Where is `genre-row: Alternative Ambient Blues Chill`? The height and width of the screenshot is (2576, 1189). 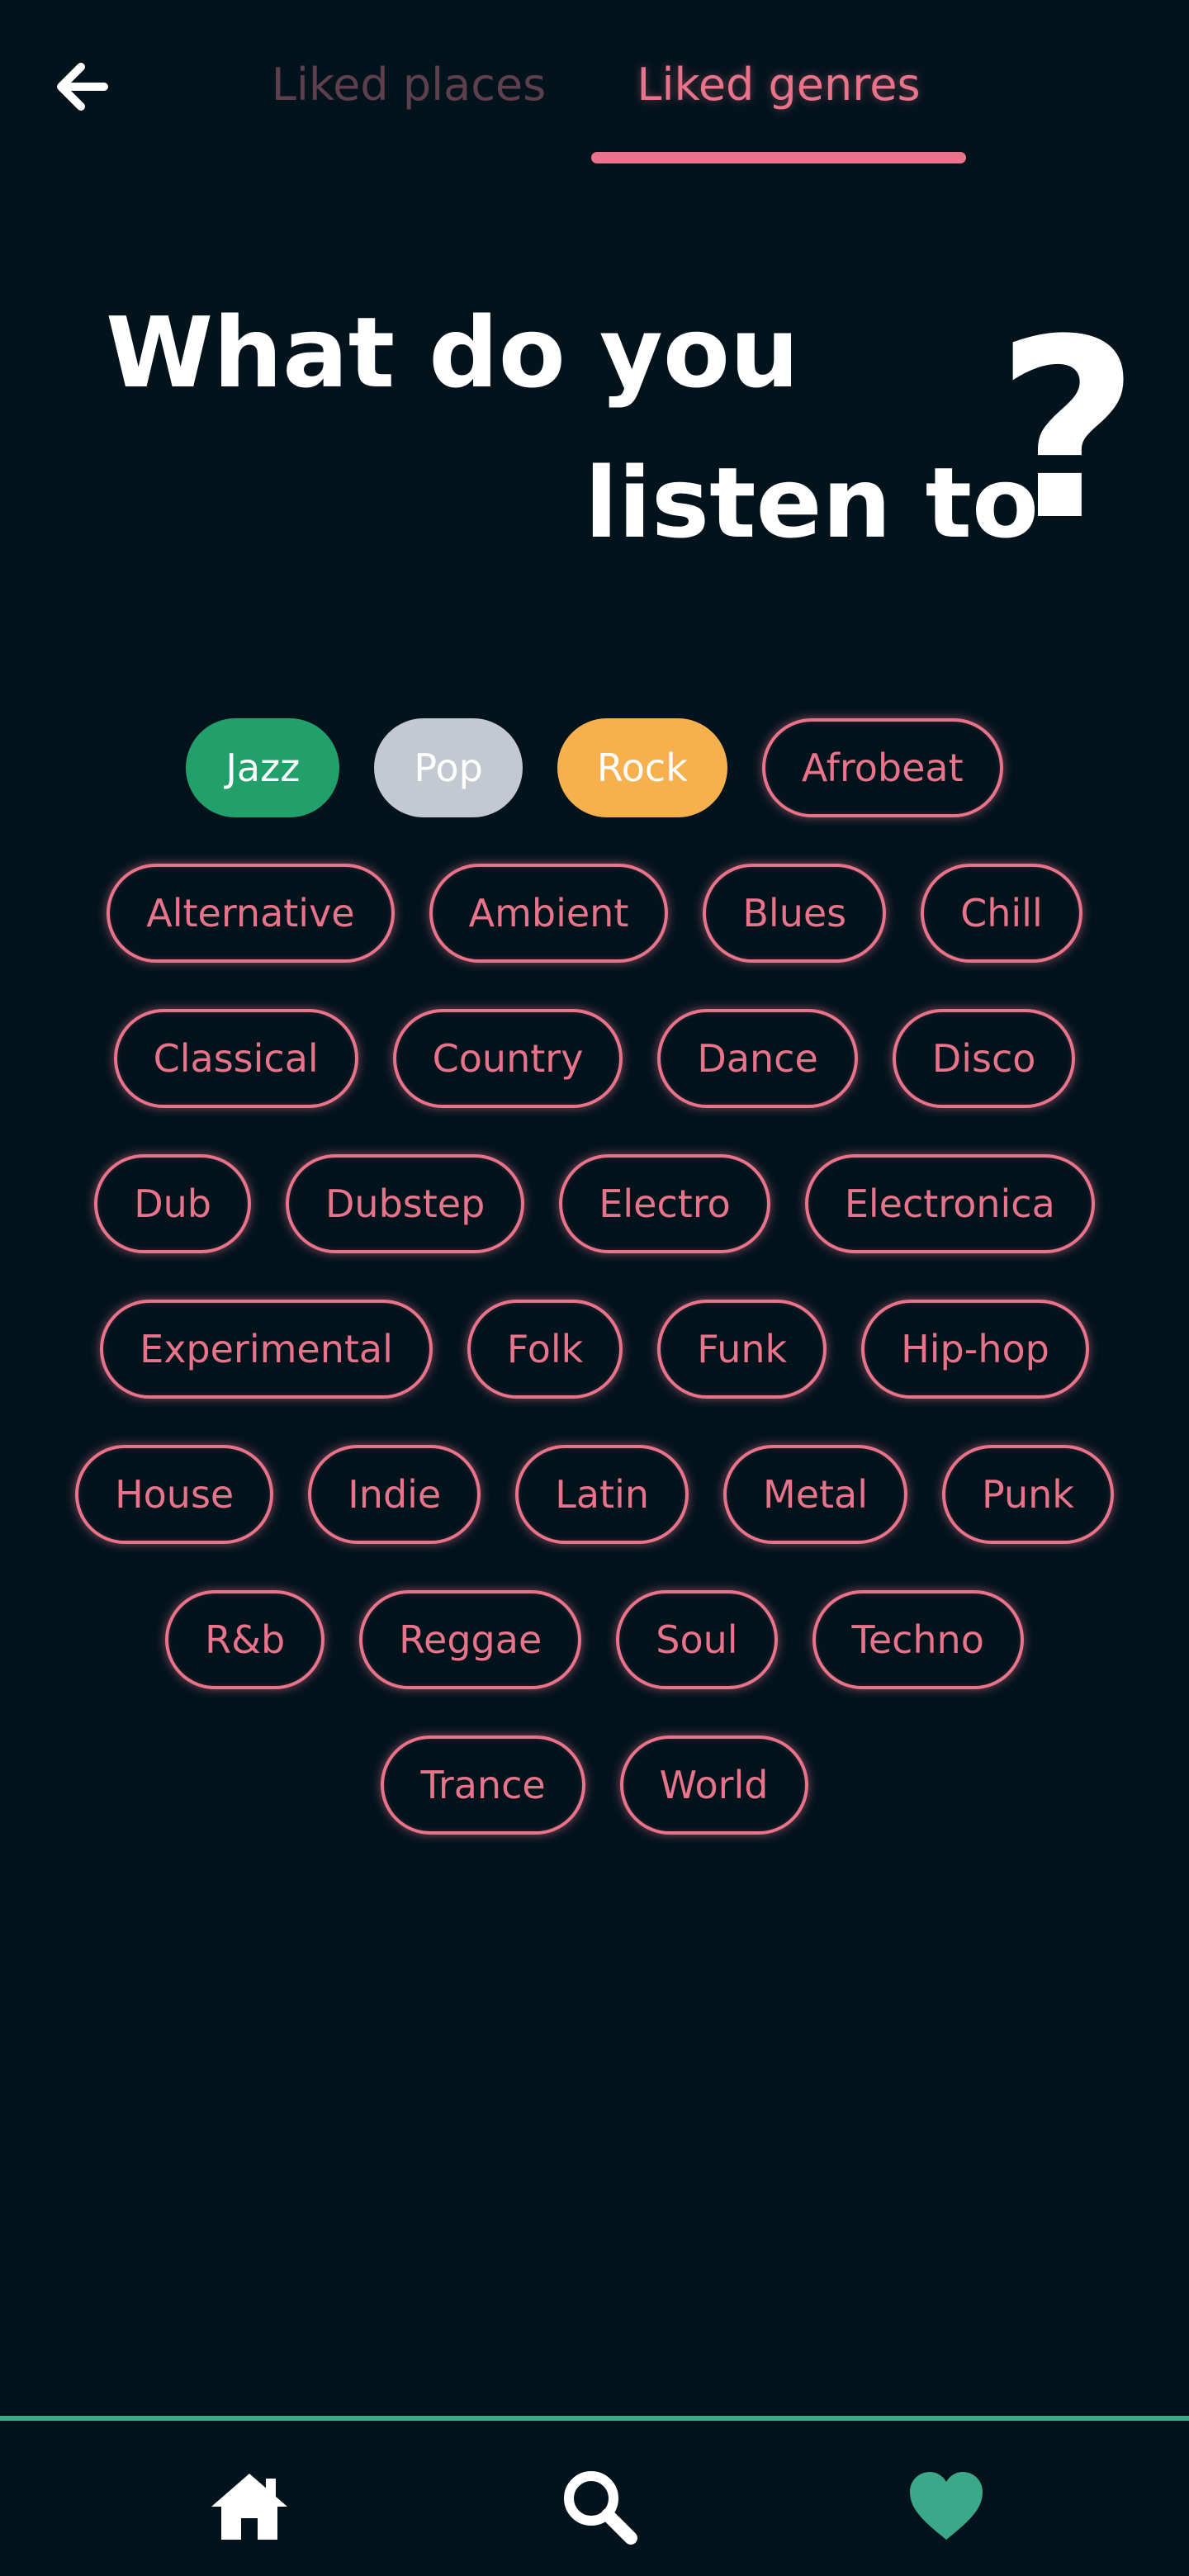 genre-row: Alternative Ambient Blues Chill is located at coordinates (594, 913).